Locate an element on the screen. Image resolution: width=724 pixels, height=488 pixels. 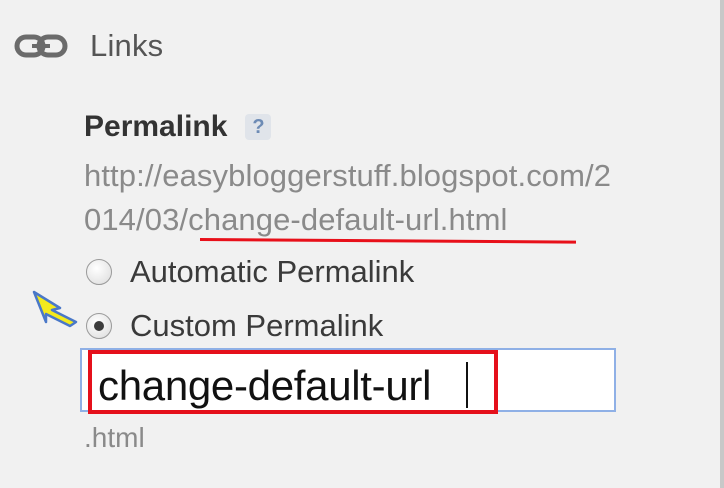
permalink-url-line-2: 014/03/change-default-url.html is located at coordinates (296, 219).